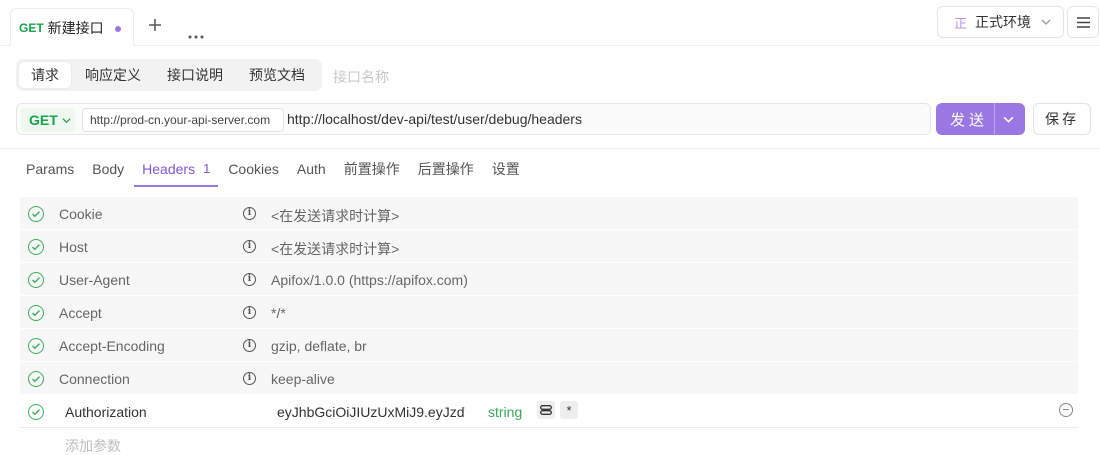 This screenshot has width=1100, height=455. I want to click on tab-pre-operations: 前置操作, so click(372, 168).